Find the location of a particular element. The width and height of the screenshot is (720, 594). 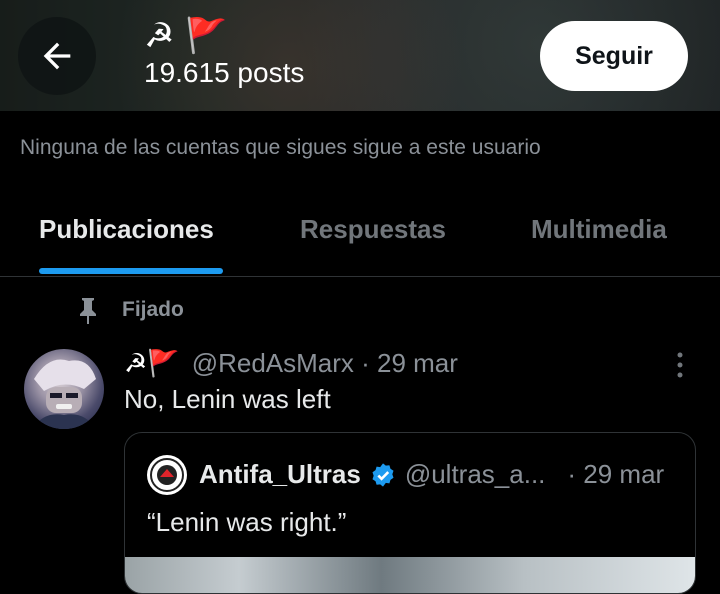

quote-time: · 29 mar is located at coordinates (615, 474).